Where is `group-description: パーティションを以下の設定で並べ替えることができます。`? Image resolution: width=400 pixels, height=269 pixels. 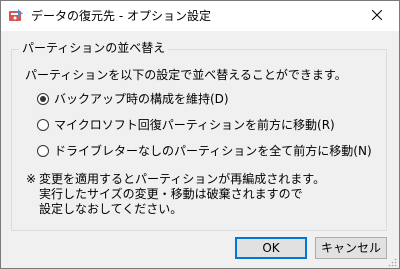 group-description: パーティションを以下の設定で並べ替えることができます。 is located at coordinates (186, 75).